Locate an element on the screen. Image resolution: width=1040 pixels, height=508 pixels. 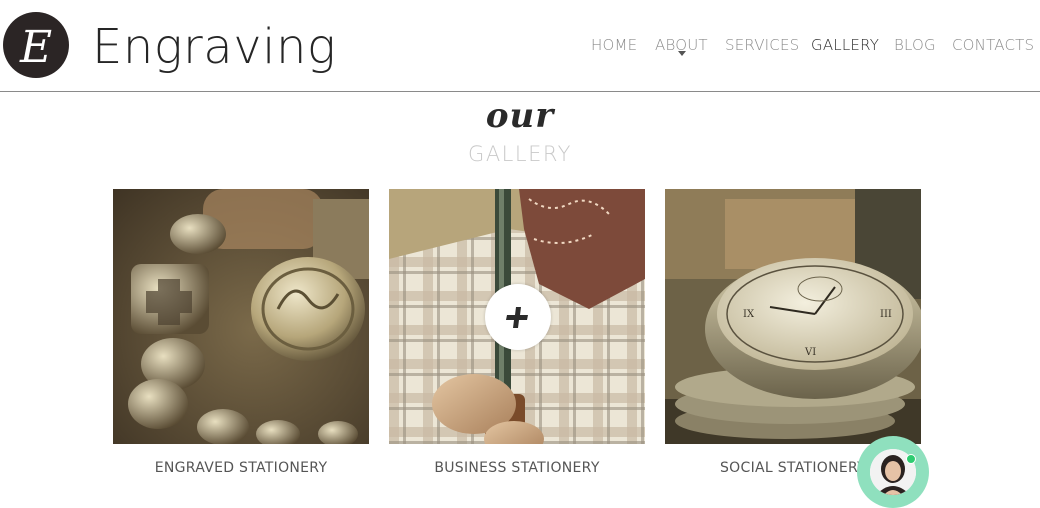
section-title: GALLERY is located at coordinates (520, 154).